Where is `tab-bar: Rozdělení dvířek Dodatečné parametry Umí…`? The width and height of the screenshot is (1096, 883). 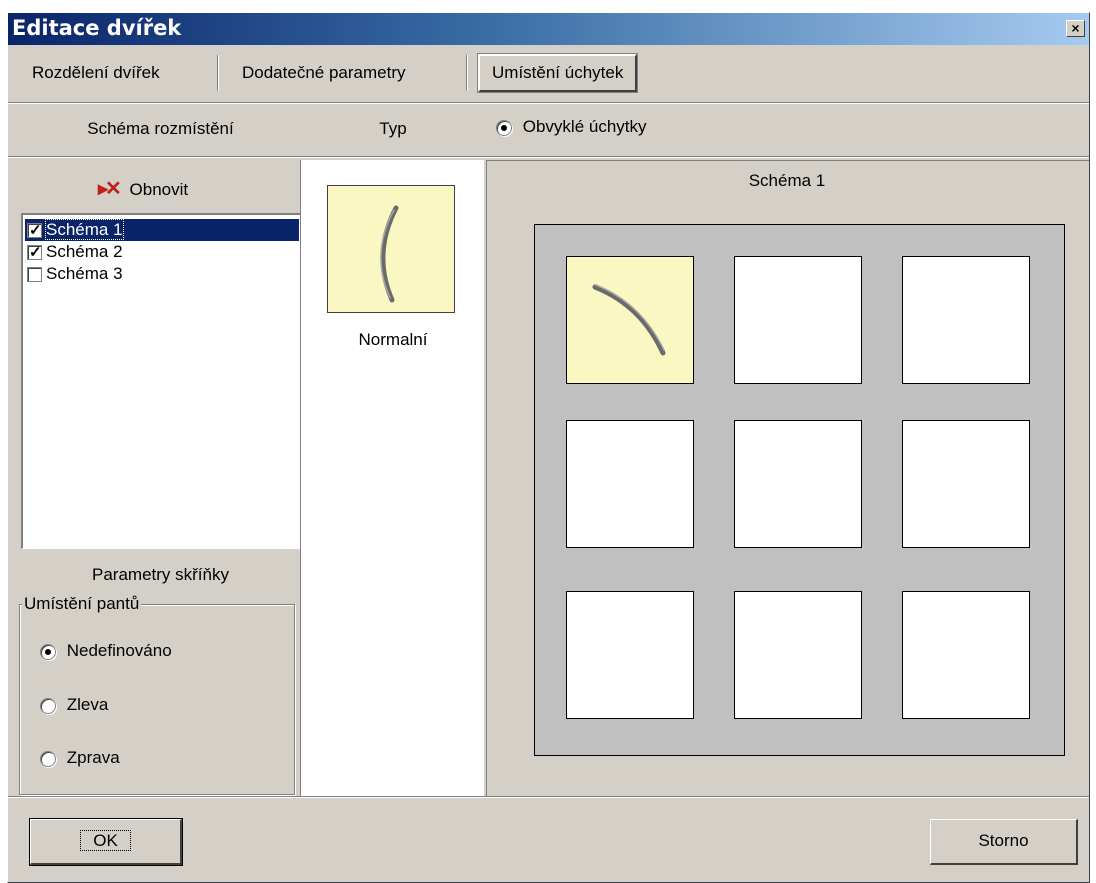
tab-bar: Rozdělení dvířek Dodatečné parametry Umí… is located at coordinates (548, 73).